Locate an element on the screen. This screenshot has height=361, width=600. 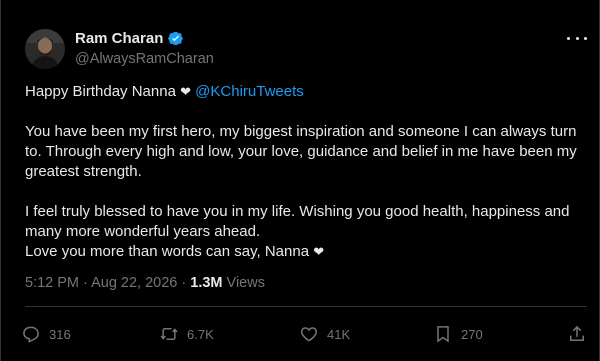
views-label: Views is located at coordinates (243, 283).